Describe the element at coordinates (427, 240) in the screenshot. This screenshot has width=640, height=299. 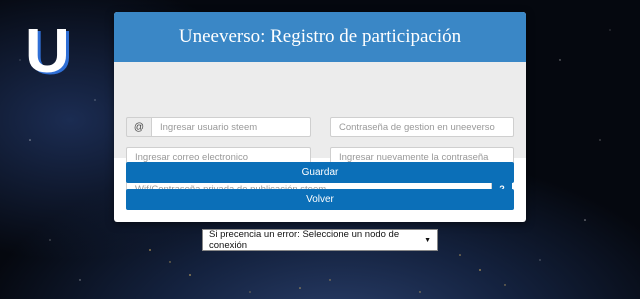
I see `chevron-down-icon: ▼` at that location.